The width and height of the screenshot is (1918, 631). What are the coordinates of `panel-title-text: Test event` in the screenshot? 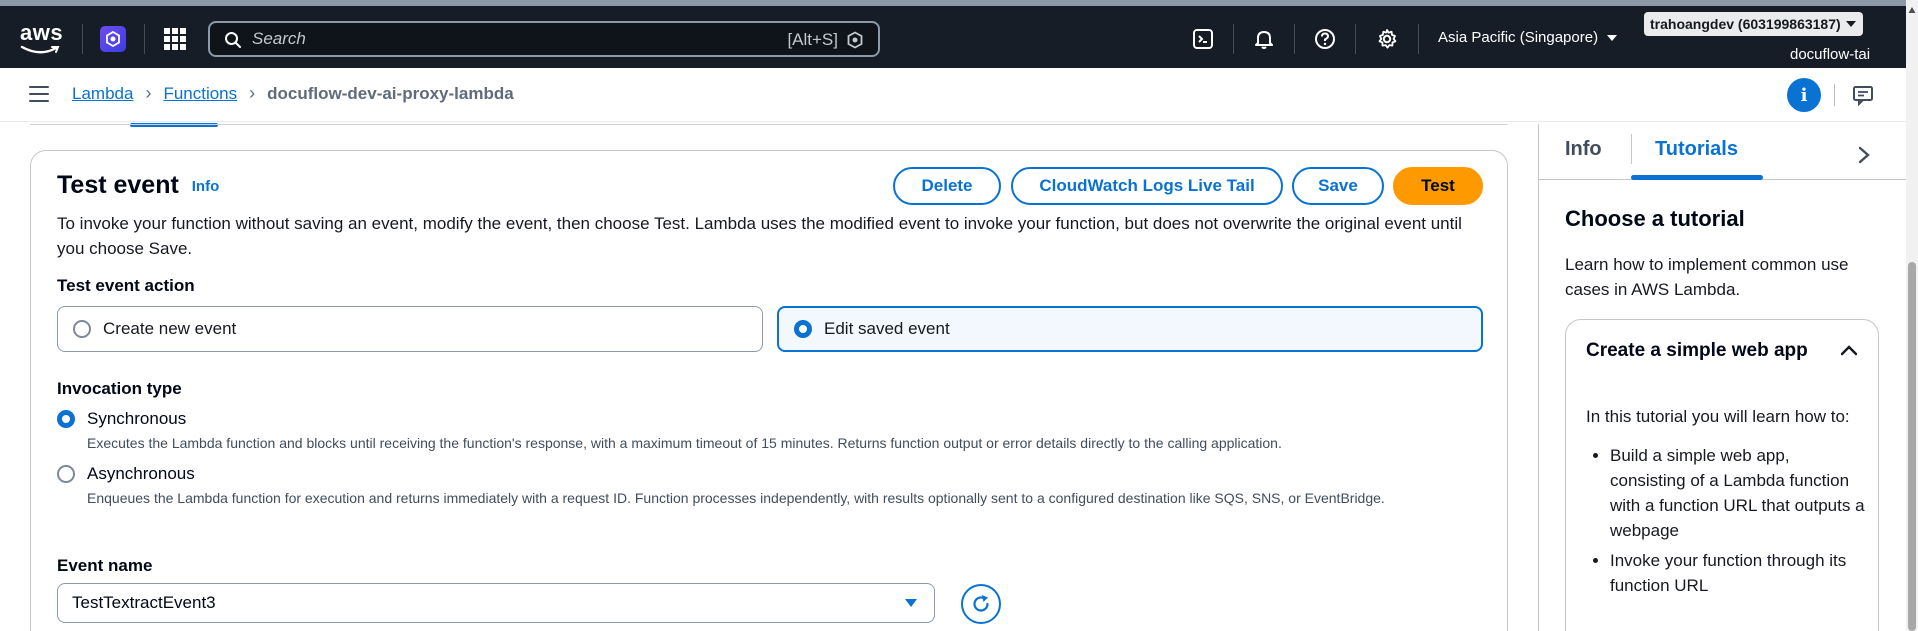 It's located at (118, 185).